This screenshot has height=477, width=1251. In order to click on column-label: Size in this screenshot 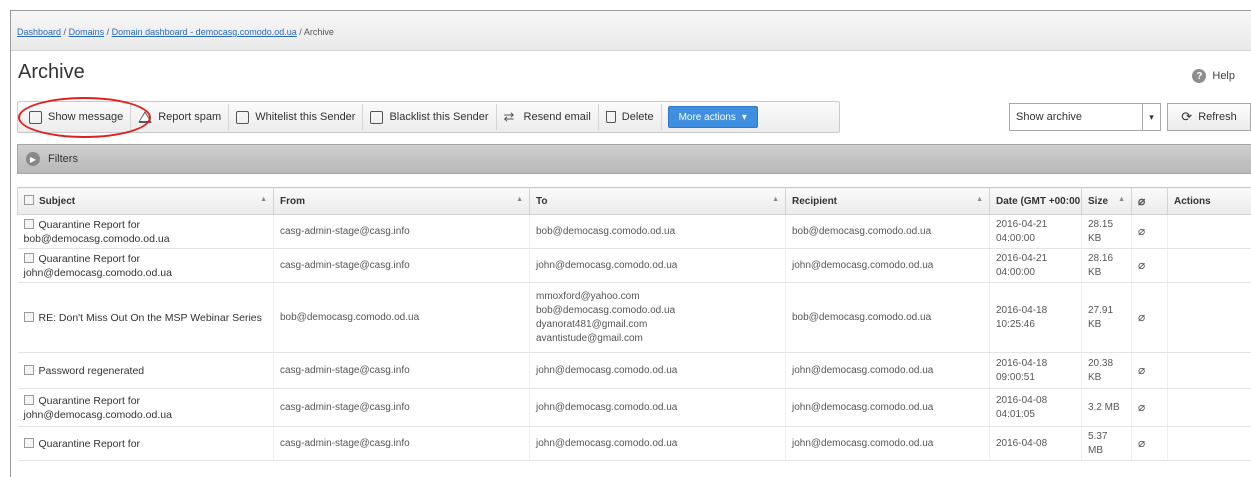, I will do `click(1098, 201)`.